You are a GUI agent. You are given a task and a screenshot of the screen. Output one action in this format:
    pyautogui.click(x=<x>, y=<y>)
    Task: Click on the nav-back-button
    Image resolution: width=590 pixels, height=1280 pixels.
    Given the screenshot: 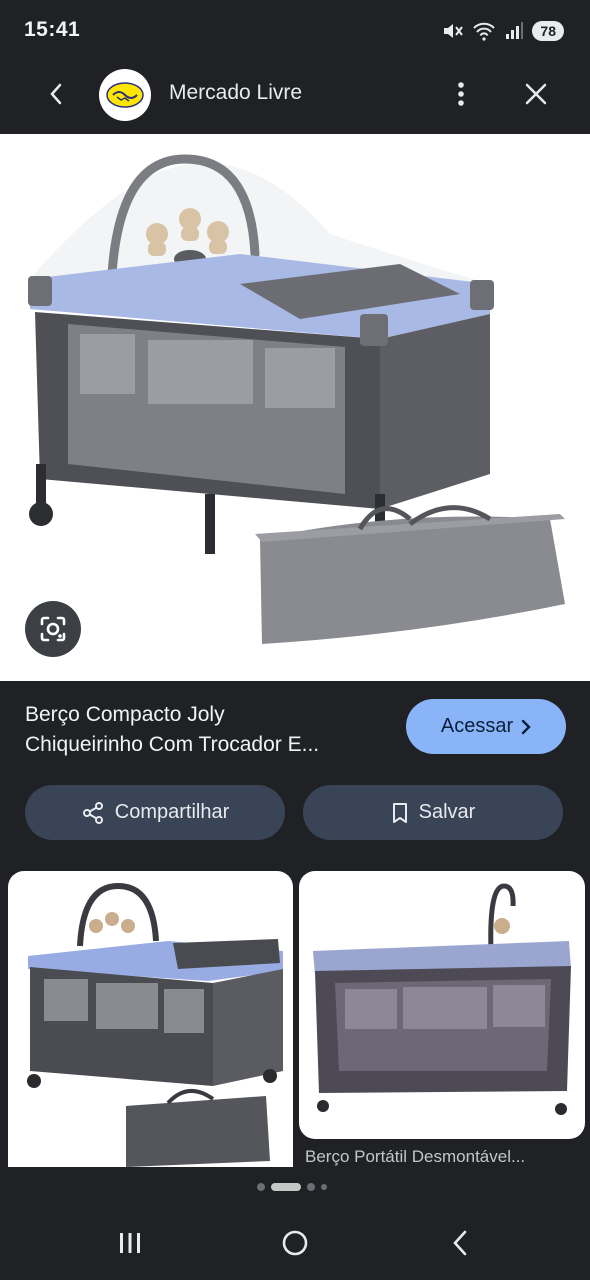 What is the action you would take?
    pyautogui.click(x=460, y=1243)
    